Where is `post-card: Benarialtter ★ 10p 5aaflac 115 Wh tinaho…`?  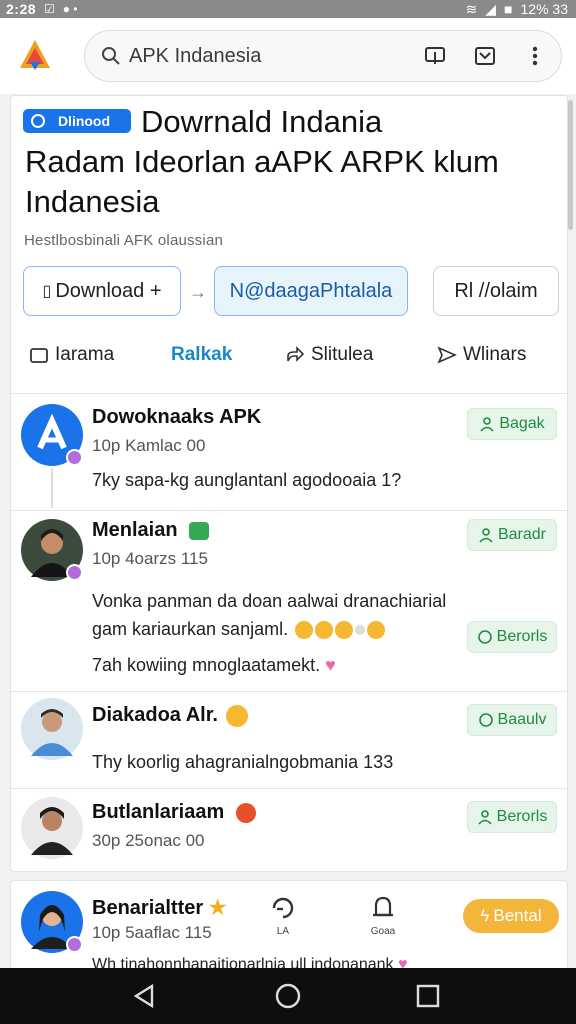 post-card: Benarialtter ★ 10p 5aaflac 115 Wh tinaho… is located at coordinates (289, 931).